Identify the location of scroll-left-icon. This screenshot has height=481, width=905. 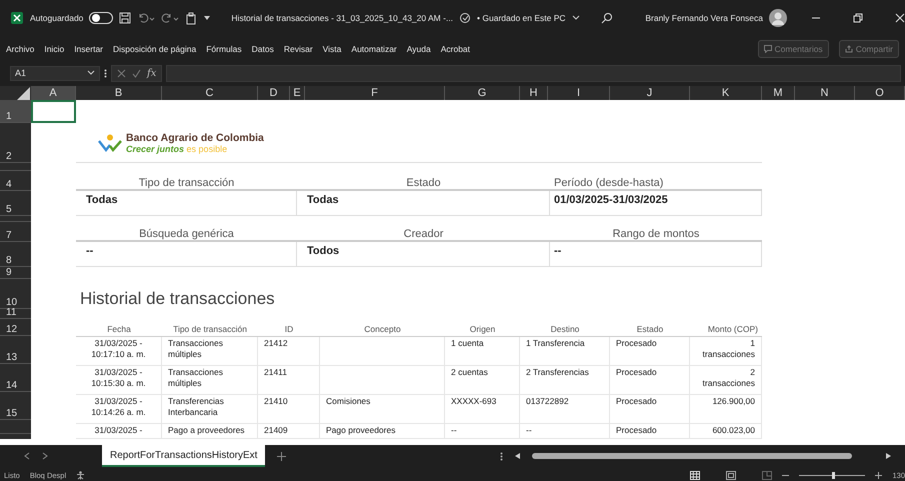
(517, 456).